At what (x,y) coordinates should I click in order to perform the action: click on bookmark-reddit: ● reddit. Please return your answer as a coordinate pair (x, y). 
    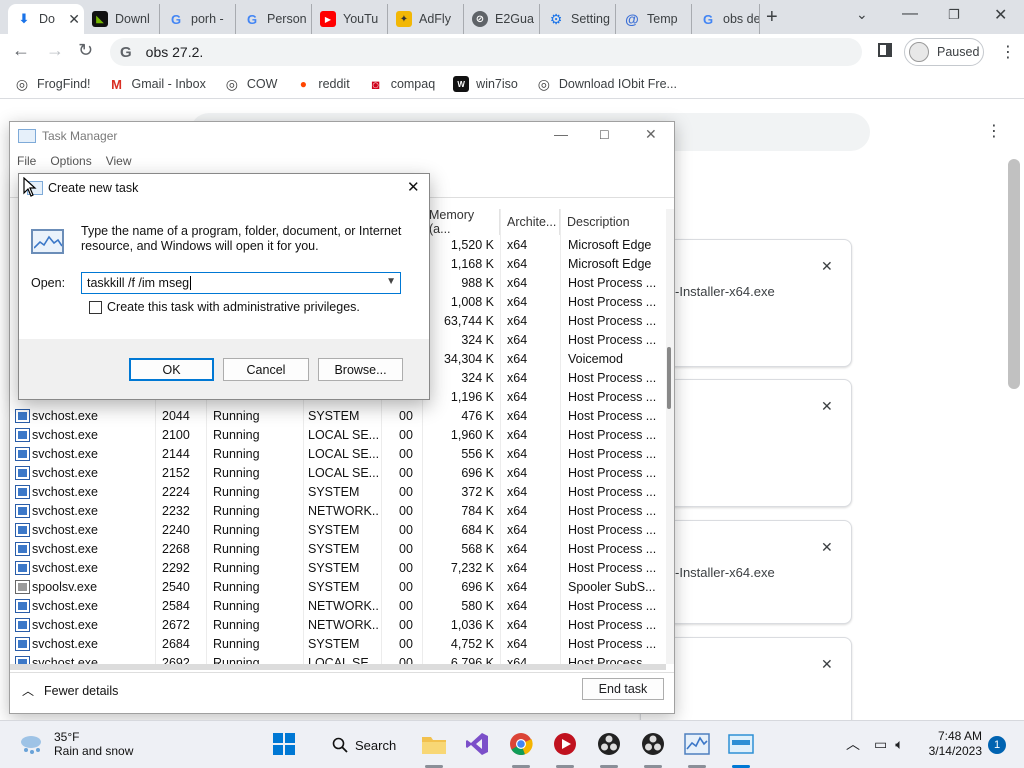
    Looking at the image, I should click on (322, 84).